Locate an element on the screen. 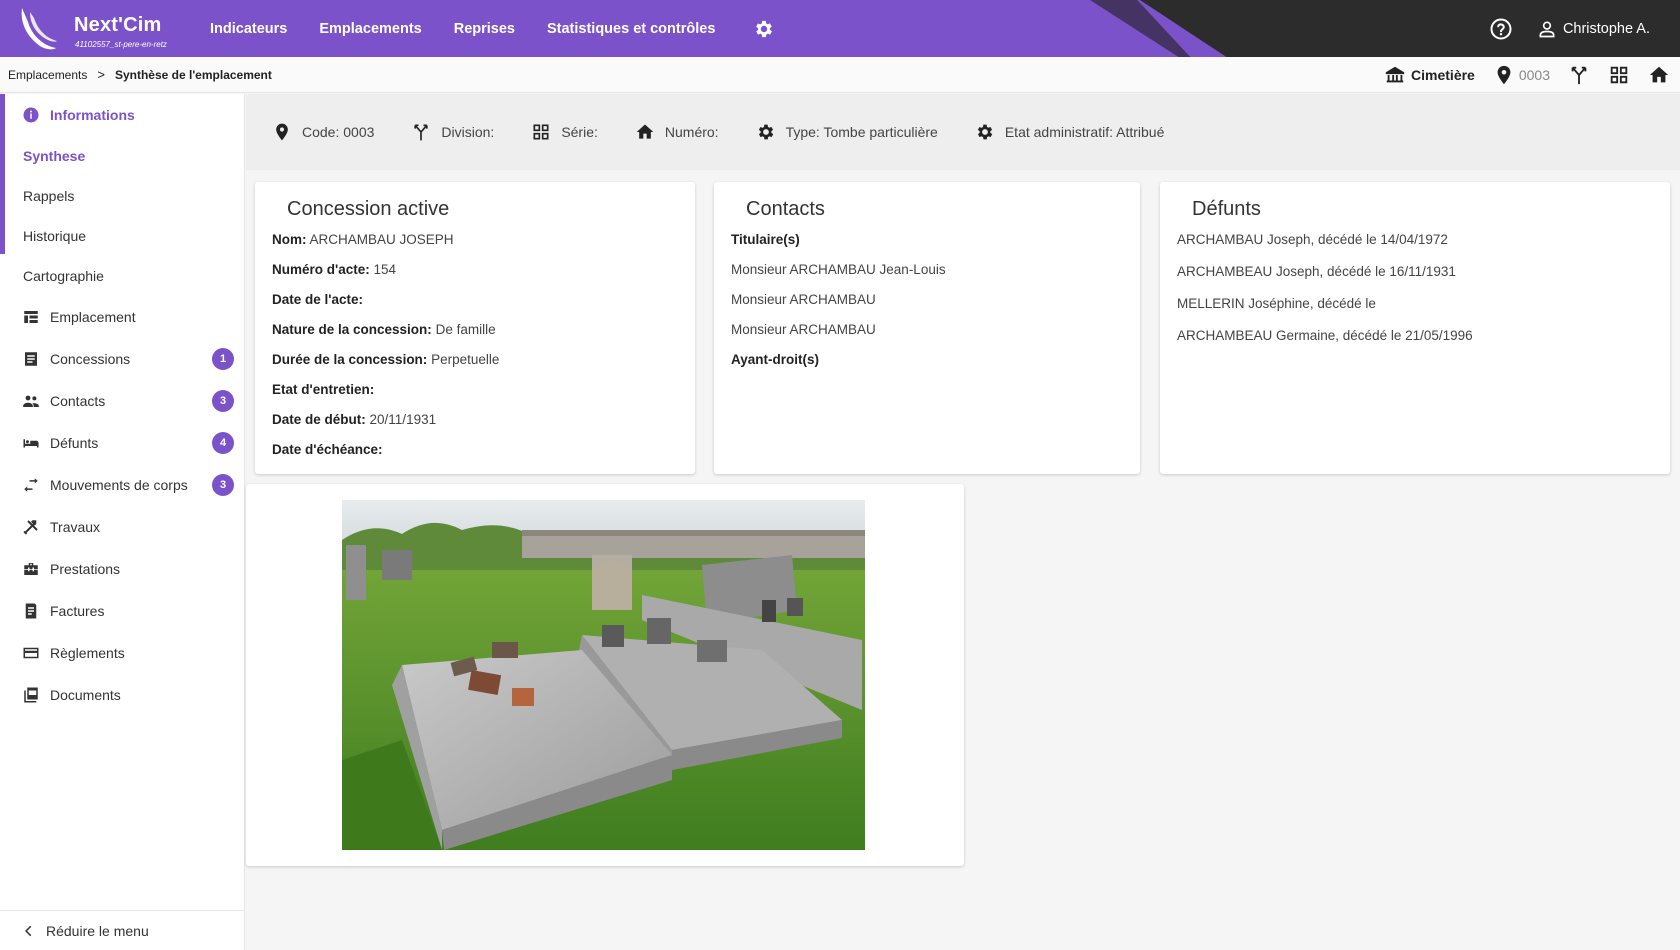  cimetiere-shortcut: Cimetière is located at coordinates (1429, 75).